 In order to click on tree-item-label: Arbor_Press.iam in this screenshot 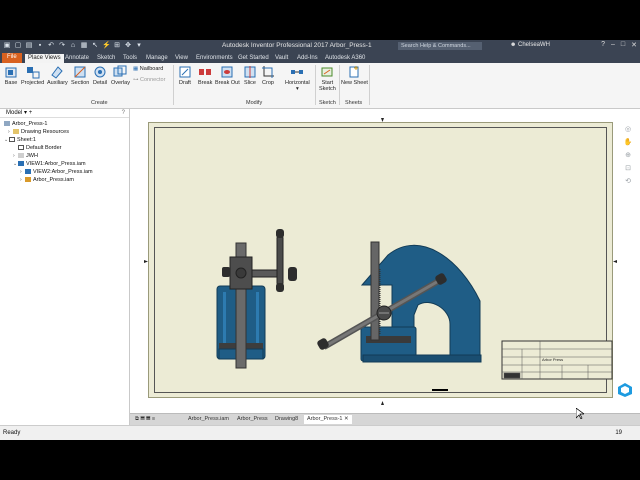, I will do `click(53, 180)`.